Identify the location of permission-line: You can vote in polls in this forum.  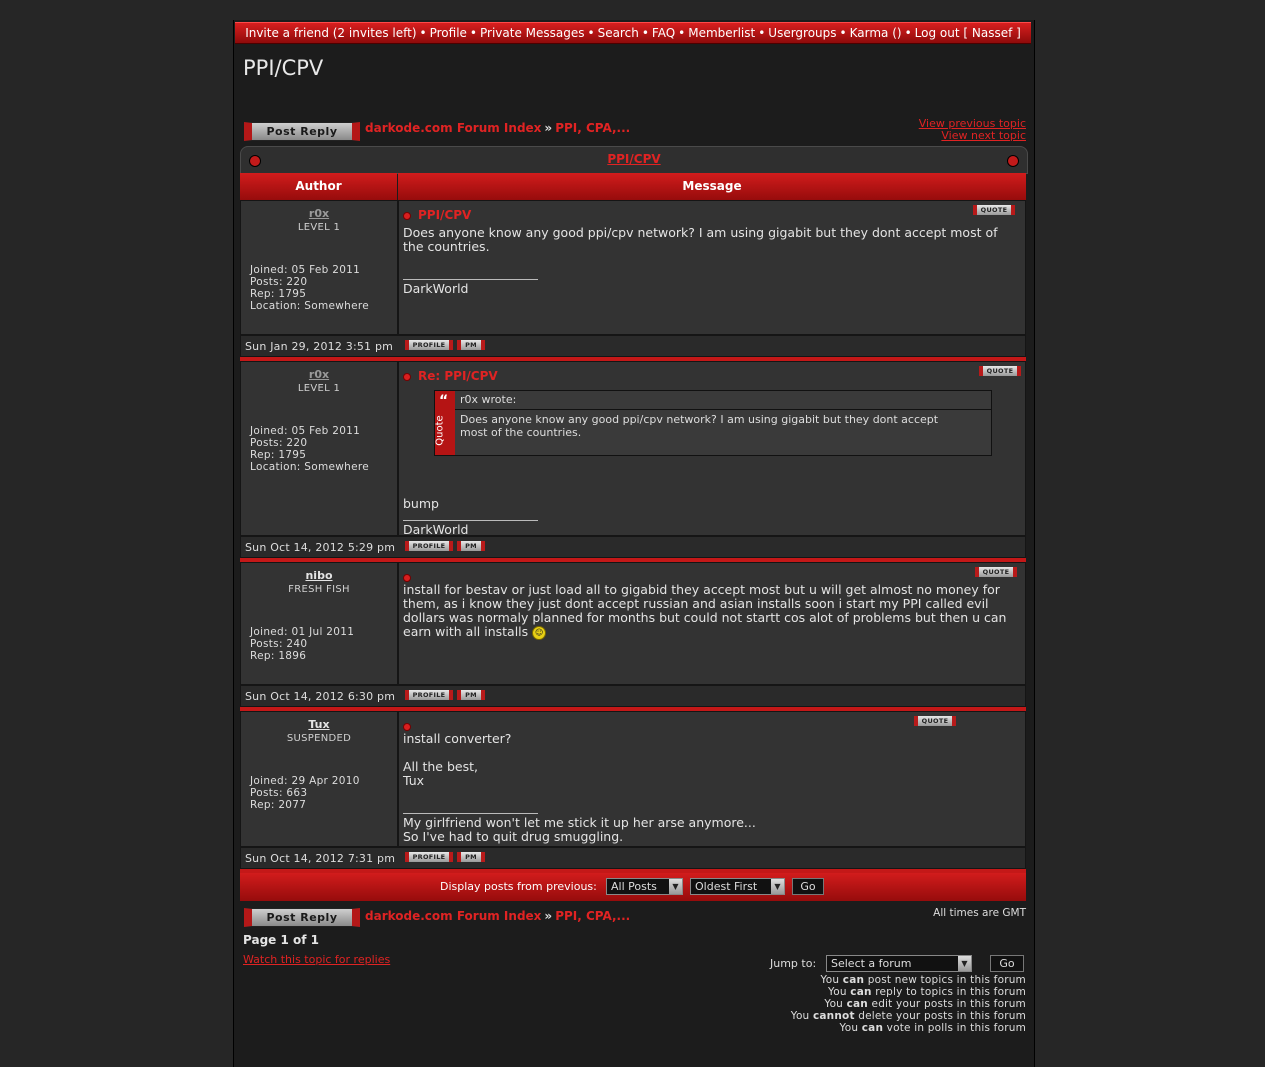
(932, 1028).